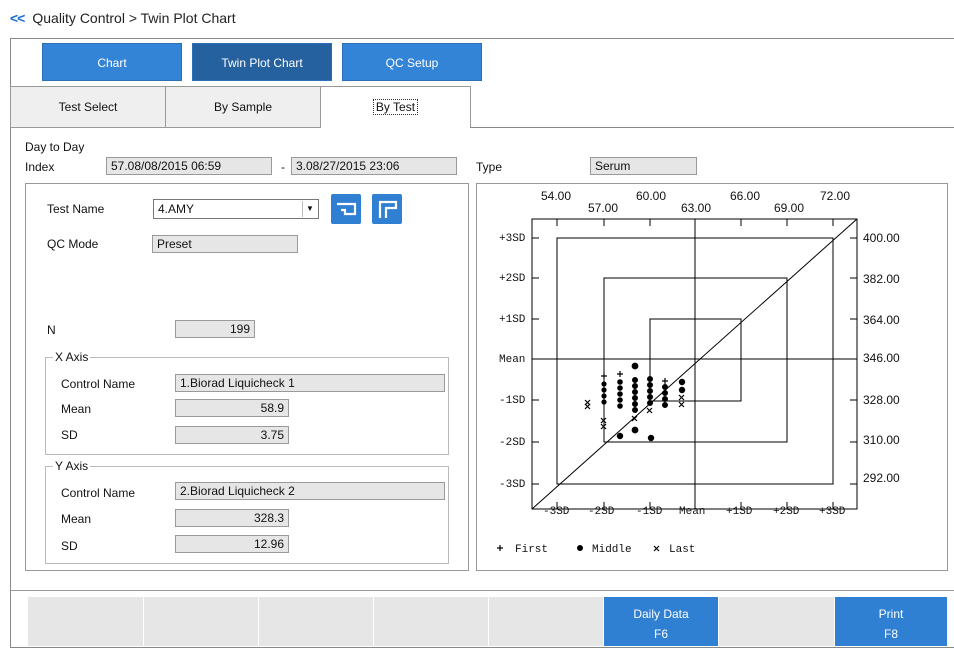  Describe the element at coordinates (656, 548) in the screenshot. I see `legend-last-marker` at that location.